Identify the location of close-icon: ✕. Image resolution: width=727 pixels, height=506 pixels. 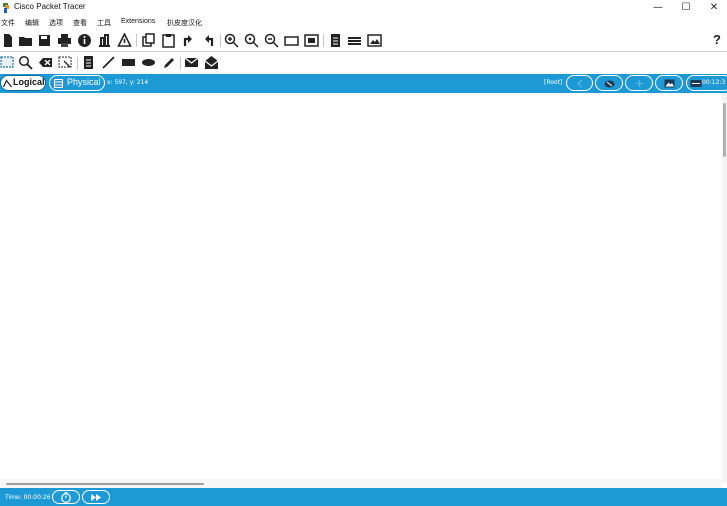
(714, 7).